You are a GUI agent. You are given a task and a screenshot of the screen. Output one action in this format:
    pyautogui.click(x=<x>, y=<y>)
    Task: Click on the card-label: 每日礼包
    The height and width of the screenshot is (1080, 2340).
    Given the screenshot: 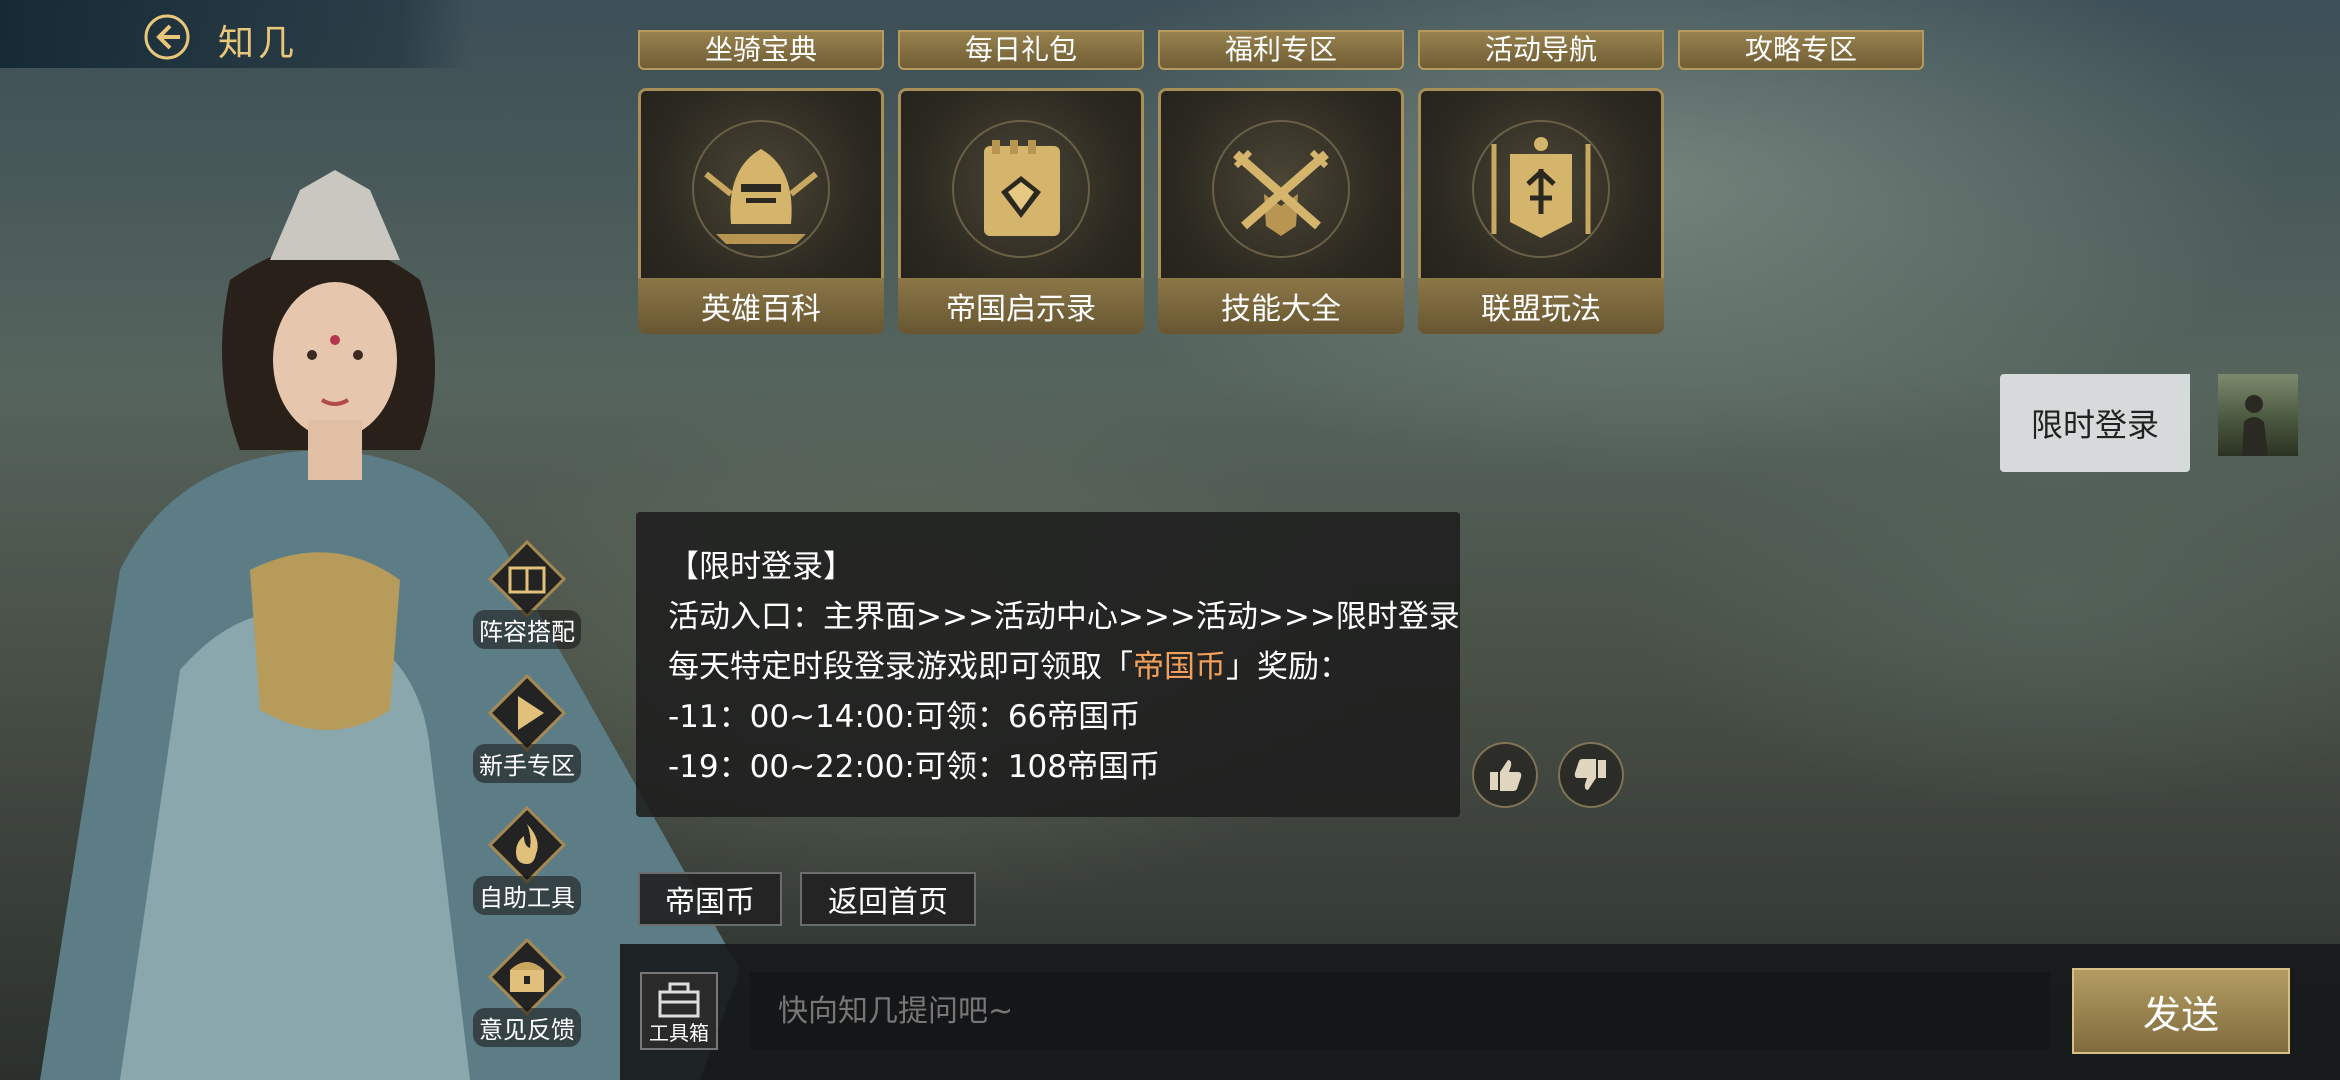 What is the action you would take?
    pyautogui.click(x=1020, y=49)
    